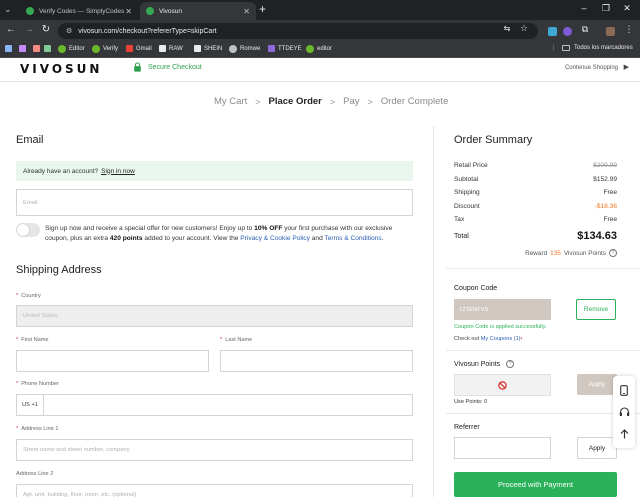 This screenshot has height=497, width=640. Describe the element at coordinates (502, 385) in the screenshot. I see `not-allowed-icon` at that location.